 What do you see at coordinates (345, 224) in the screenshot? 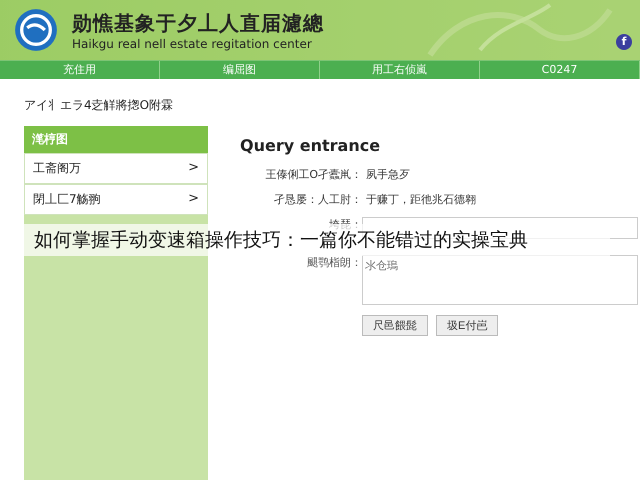
I see `field-label: 垮琵：` at bounding box center [345, 224].